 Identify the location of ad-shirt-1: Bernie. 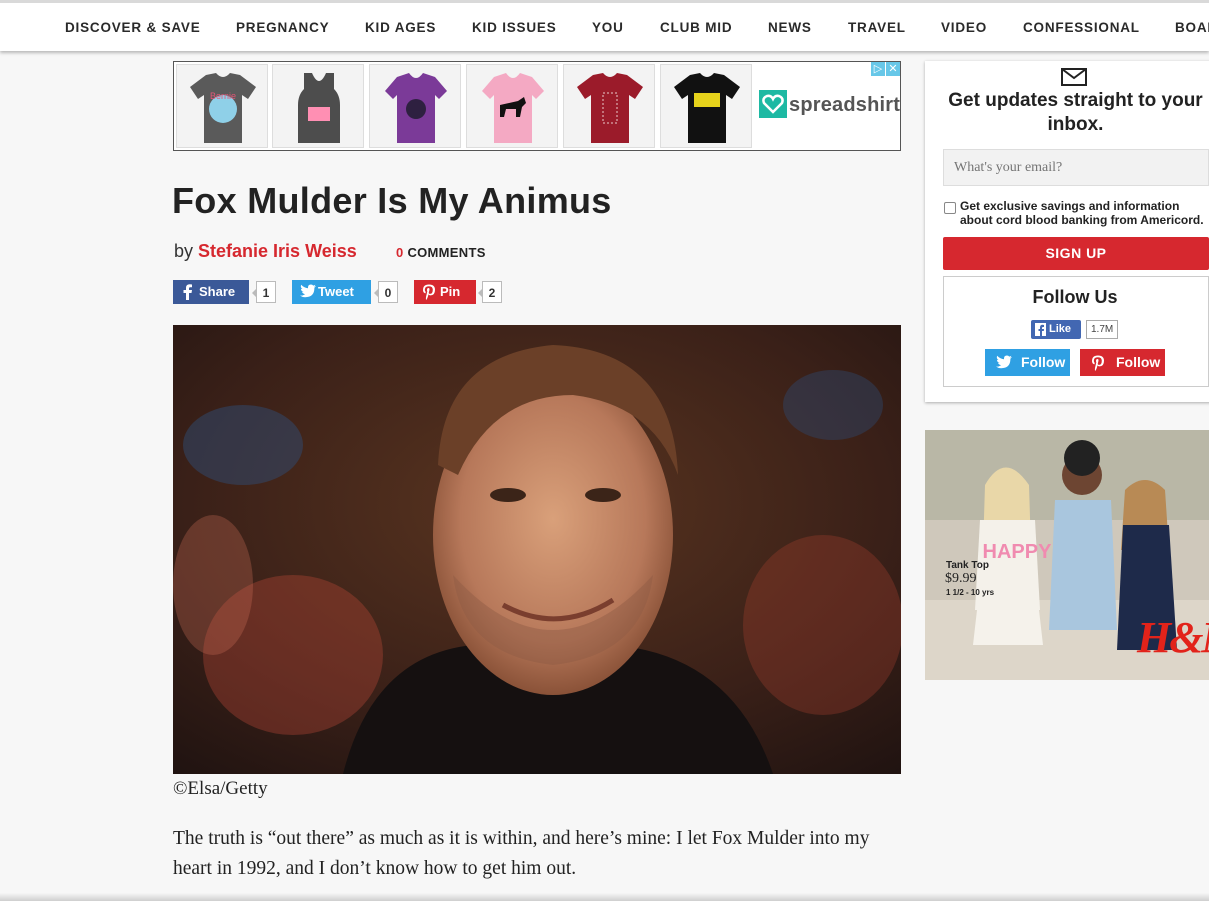
(222, 106).